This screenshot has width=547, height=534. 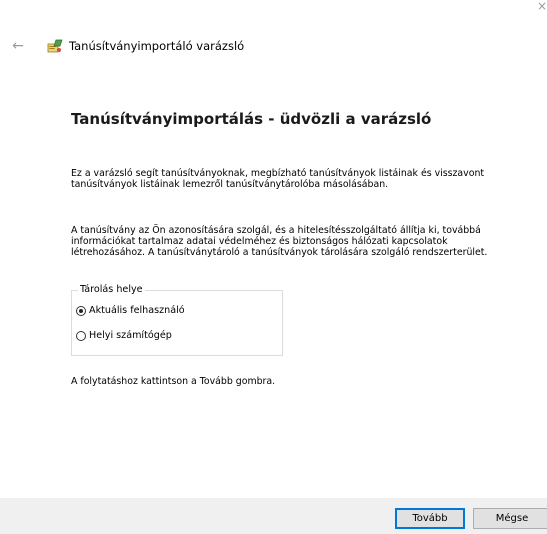 What do you see at coordinates (130, 335) in the screenshot?
I see `radio-local-machine-label: Helyi számítógép` at bounding box center [130, 335].